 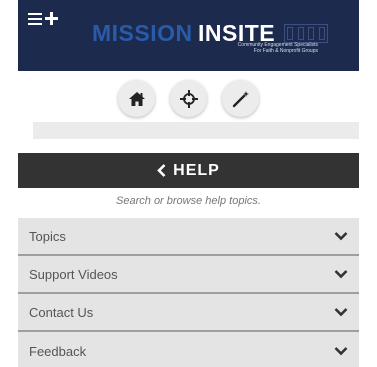 I want to click on menu-add-button, so click(x=45, y=19).